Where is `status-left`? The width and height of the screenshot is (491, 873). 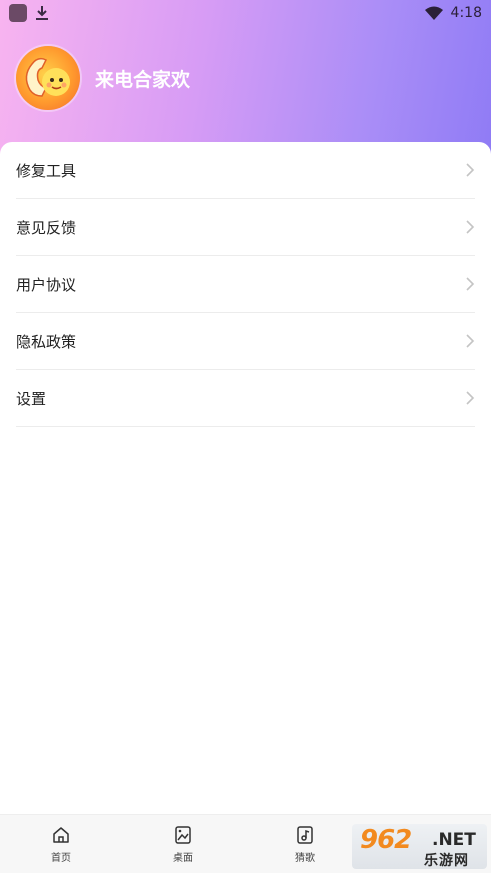
status-left is located at coordinates (29, 13).